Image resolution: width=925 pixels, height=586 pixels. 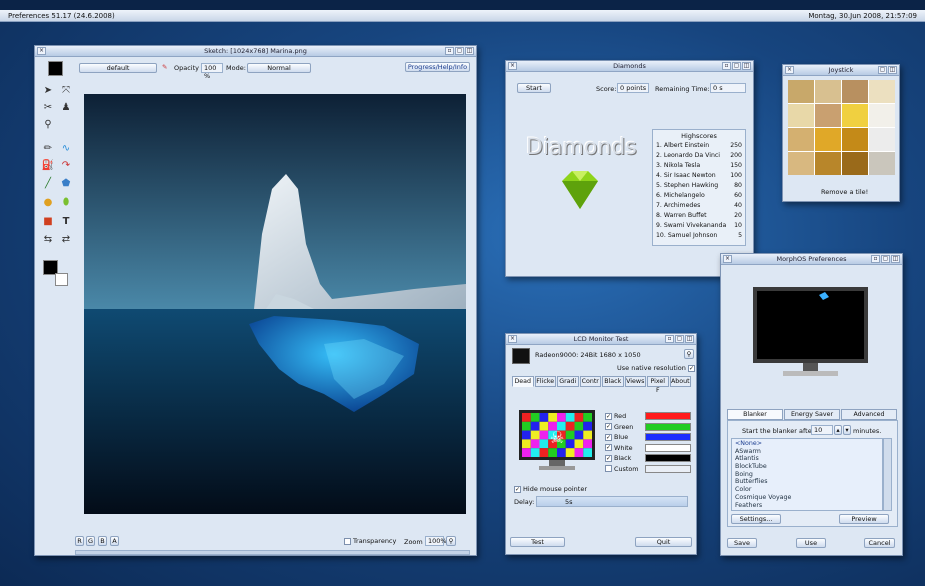 I want to click on delay-slider, so click(x=612, y=501).